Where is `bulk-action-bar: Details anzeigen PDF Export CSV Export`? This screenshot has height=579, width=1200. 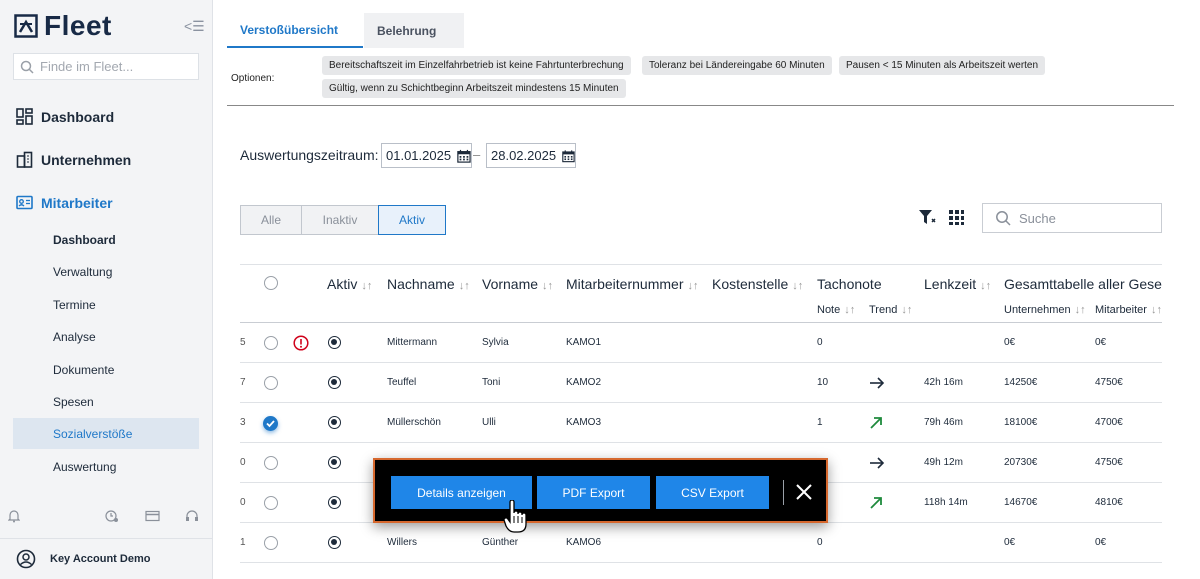
bulk-action-bar: Details anzeigen PDF Export CSV Export is located at coordinates (600, 490).